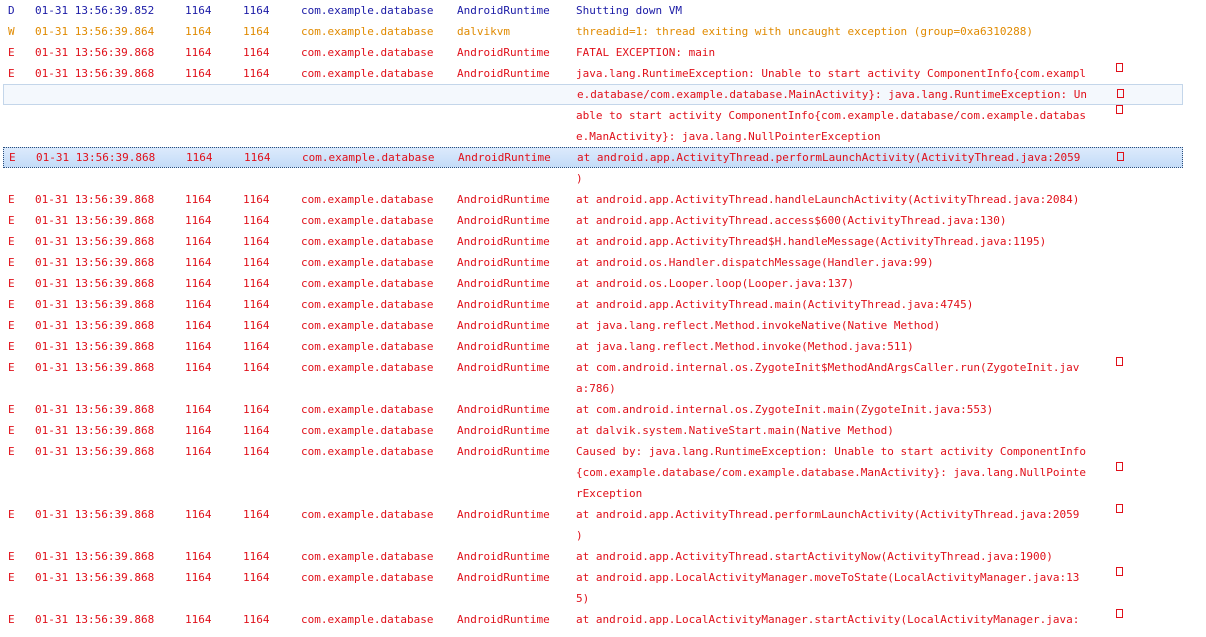 This screenshot has height=637, width=1206. What do you see at coordinates (583, 598) in the screenshot?
I see `log-text: 5)` at bounding box center [583, 598].